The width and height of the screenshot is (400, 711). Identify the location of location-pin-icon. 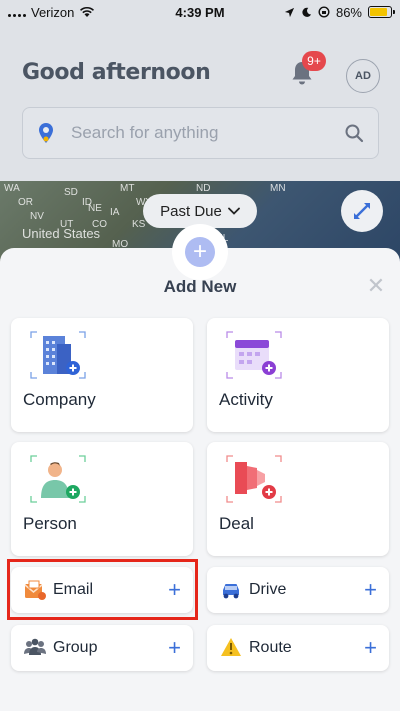
(46, 133).